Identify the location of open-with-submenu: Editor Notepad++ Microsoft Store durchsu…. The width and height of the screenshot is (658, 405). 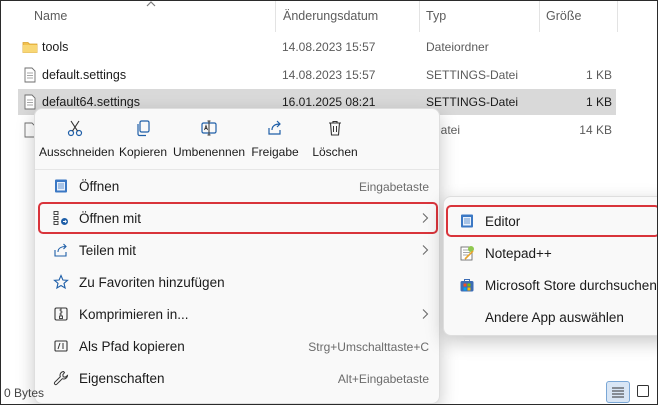
(550, 266).